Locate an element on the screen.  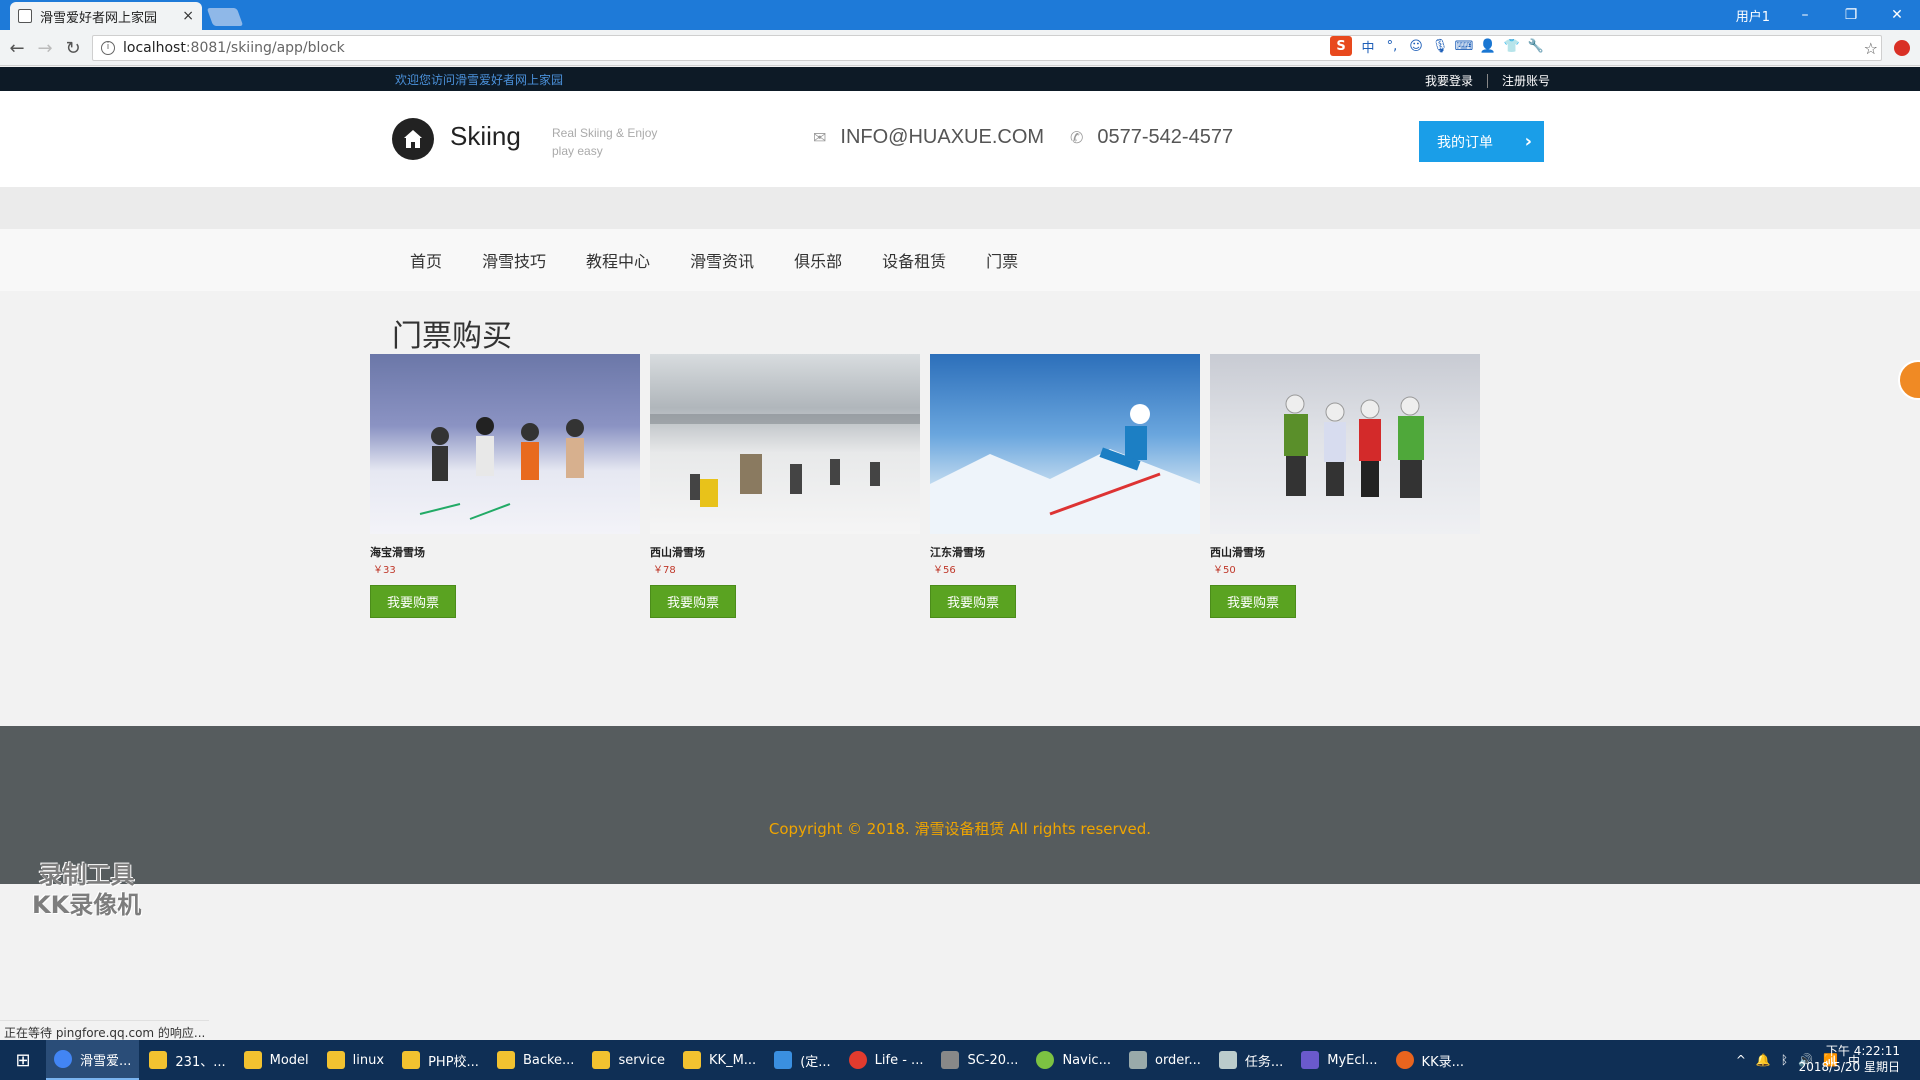
section-title: 门票购买 is located at coordinates (452, 336).